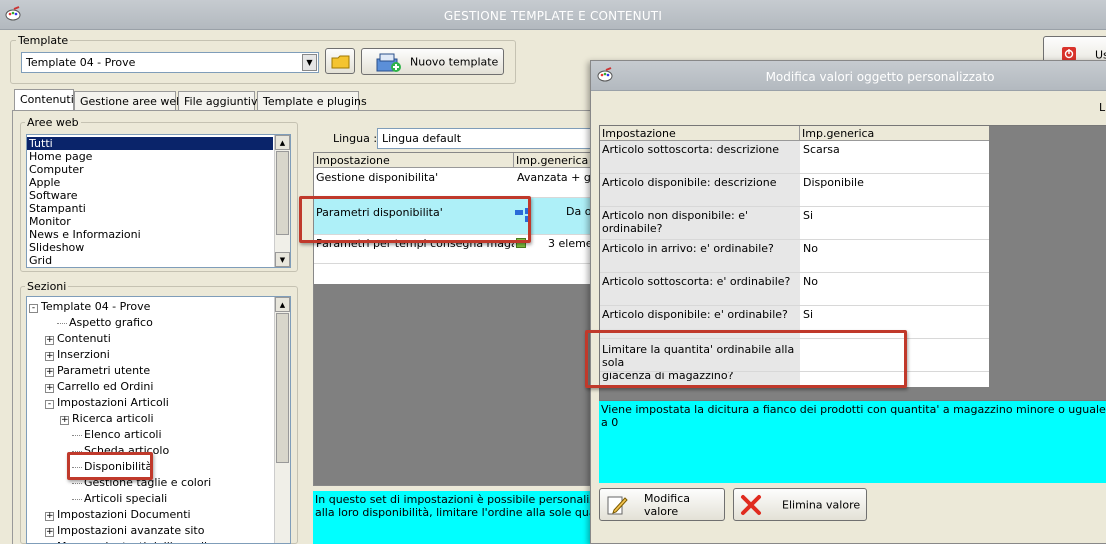 This screenshot has width=1106, height=544. What do you see at coordinates (605, 74) in the screenshot?
I see `app-palette-icon` at bounding box center [605, 74].